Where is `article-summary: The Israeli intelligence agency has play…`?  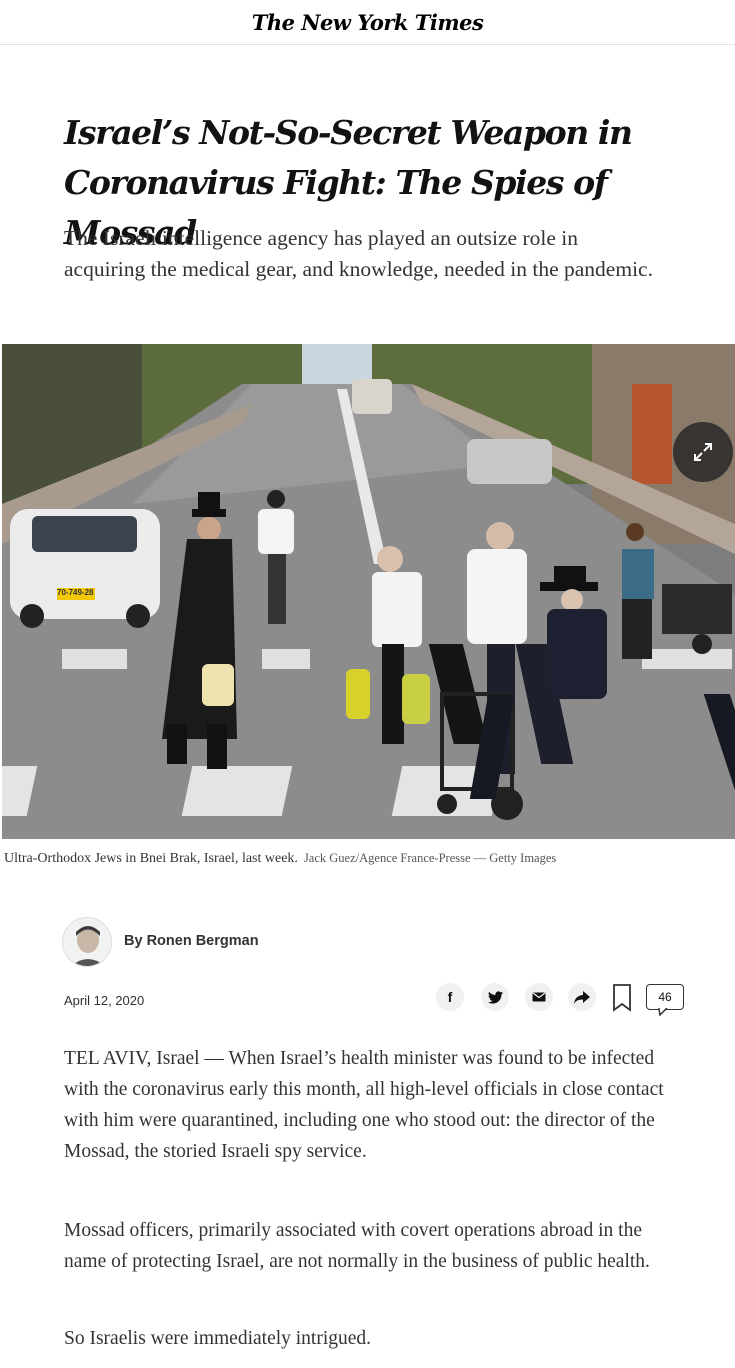 article-summary: The Israeli intelligence agency has play… is located at coordinates (358, 253).